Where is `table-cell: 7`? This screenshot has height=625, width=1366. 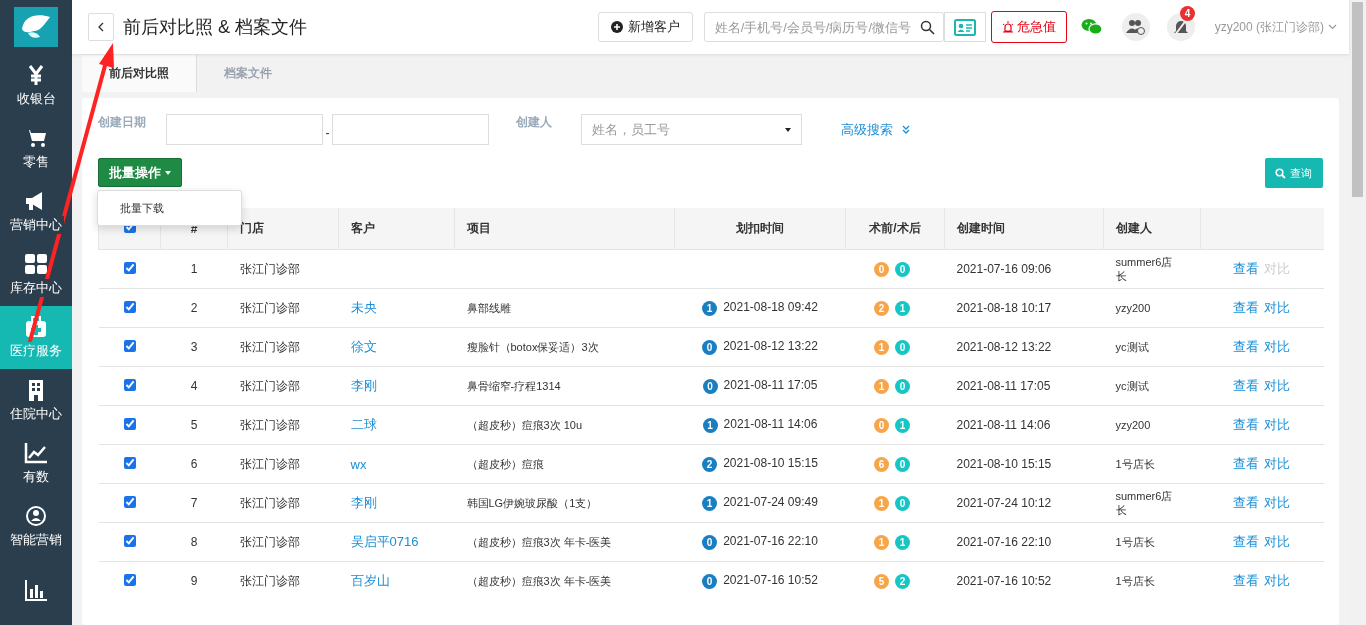
table-cell: 7 is located at coordinates (194, 503).